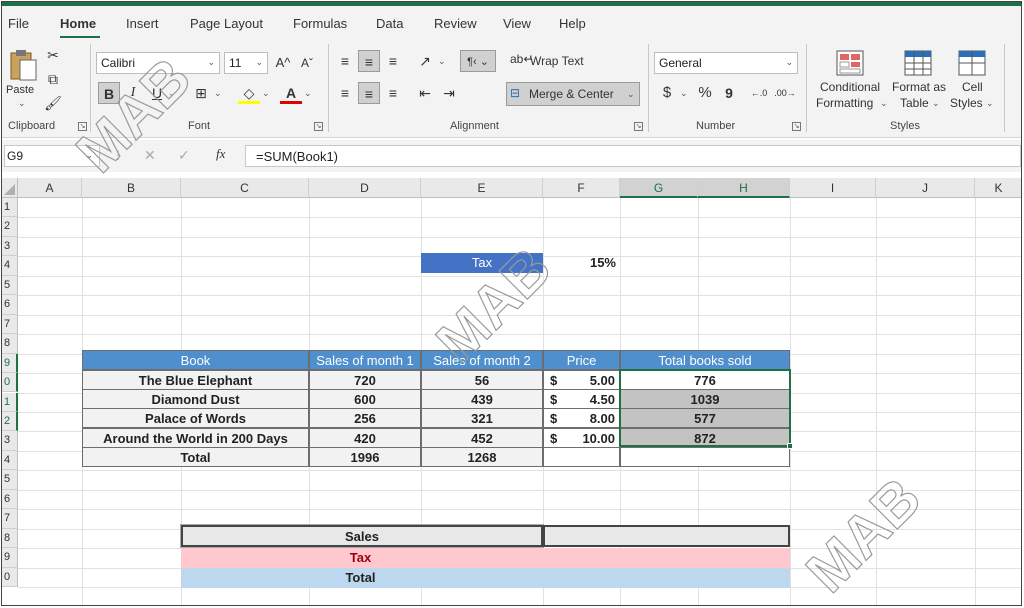 Image resolution: width=1024 pixels, height=608 pixels. What do you see at coordinates (482, 418) in the screenshot?
I see `table-row-m2: 321` at bounding box center [482, 418].